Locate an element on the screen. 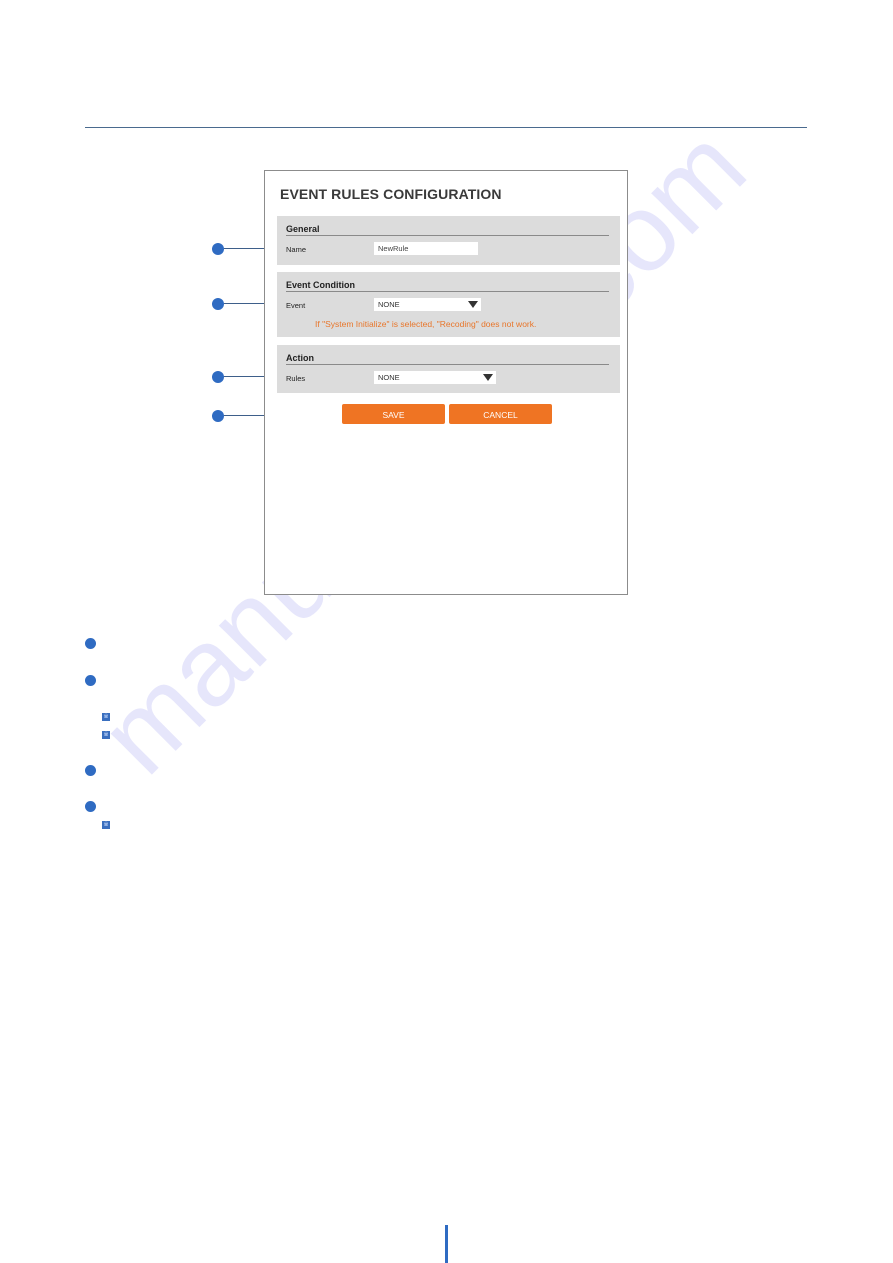 Image resolution: width=893 pixels, height=1263 pixels. section-action: Action Rules NONE is located at coordinates (448, 369).